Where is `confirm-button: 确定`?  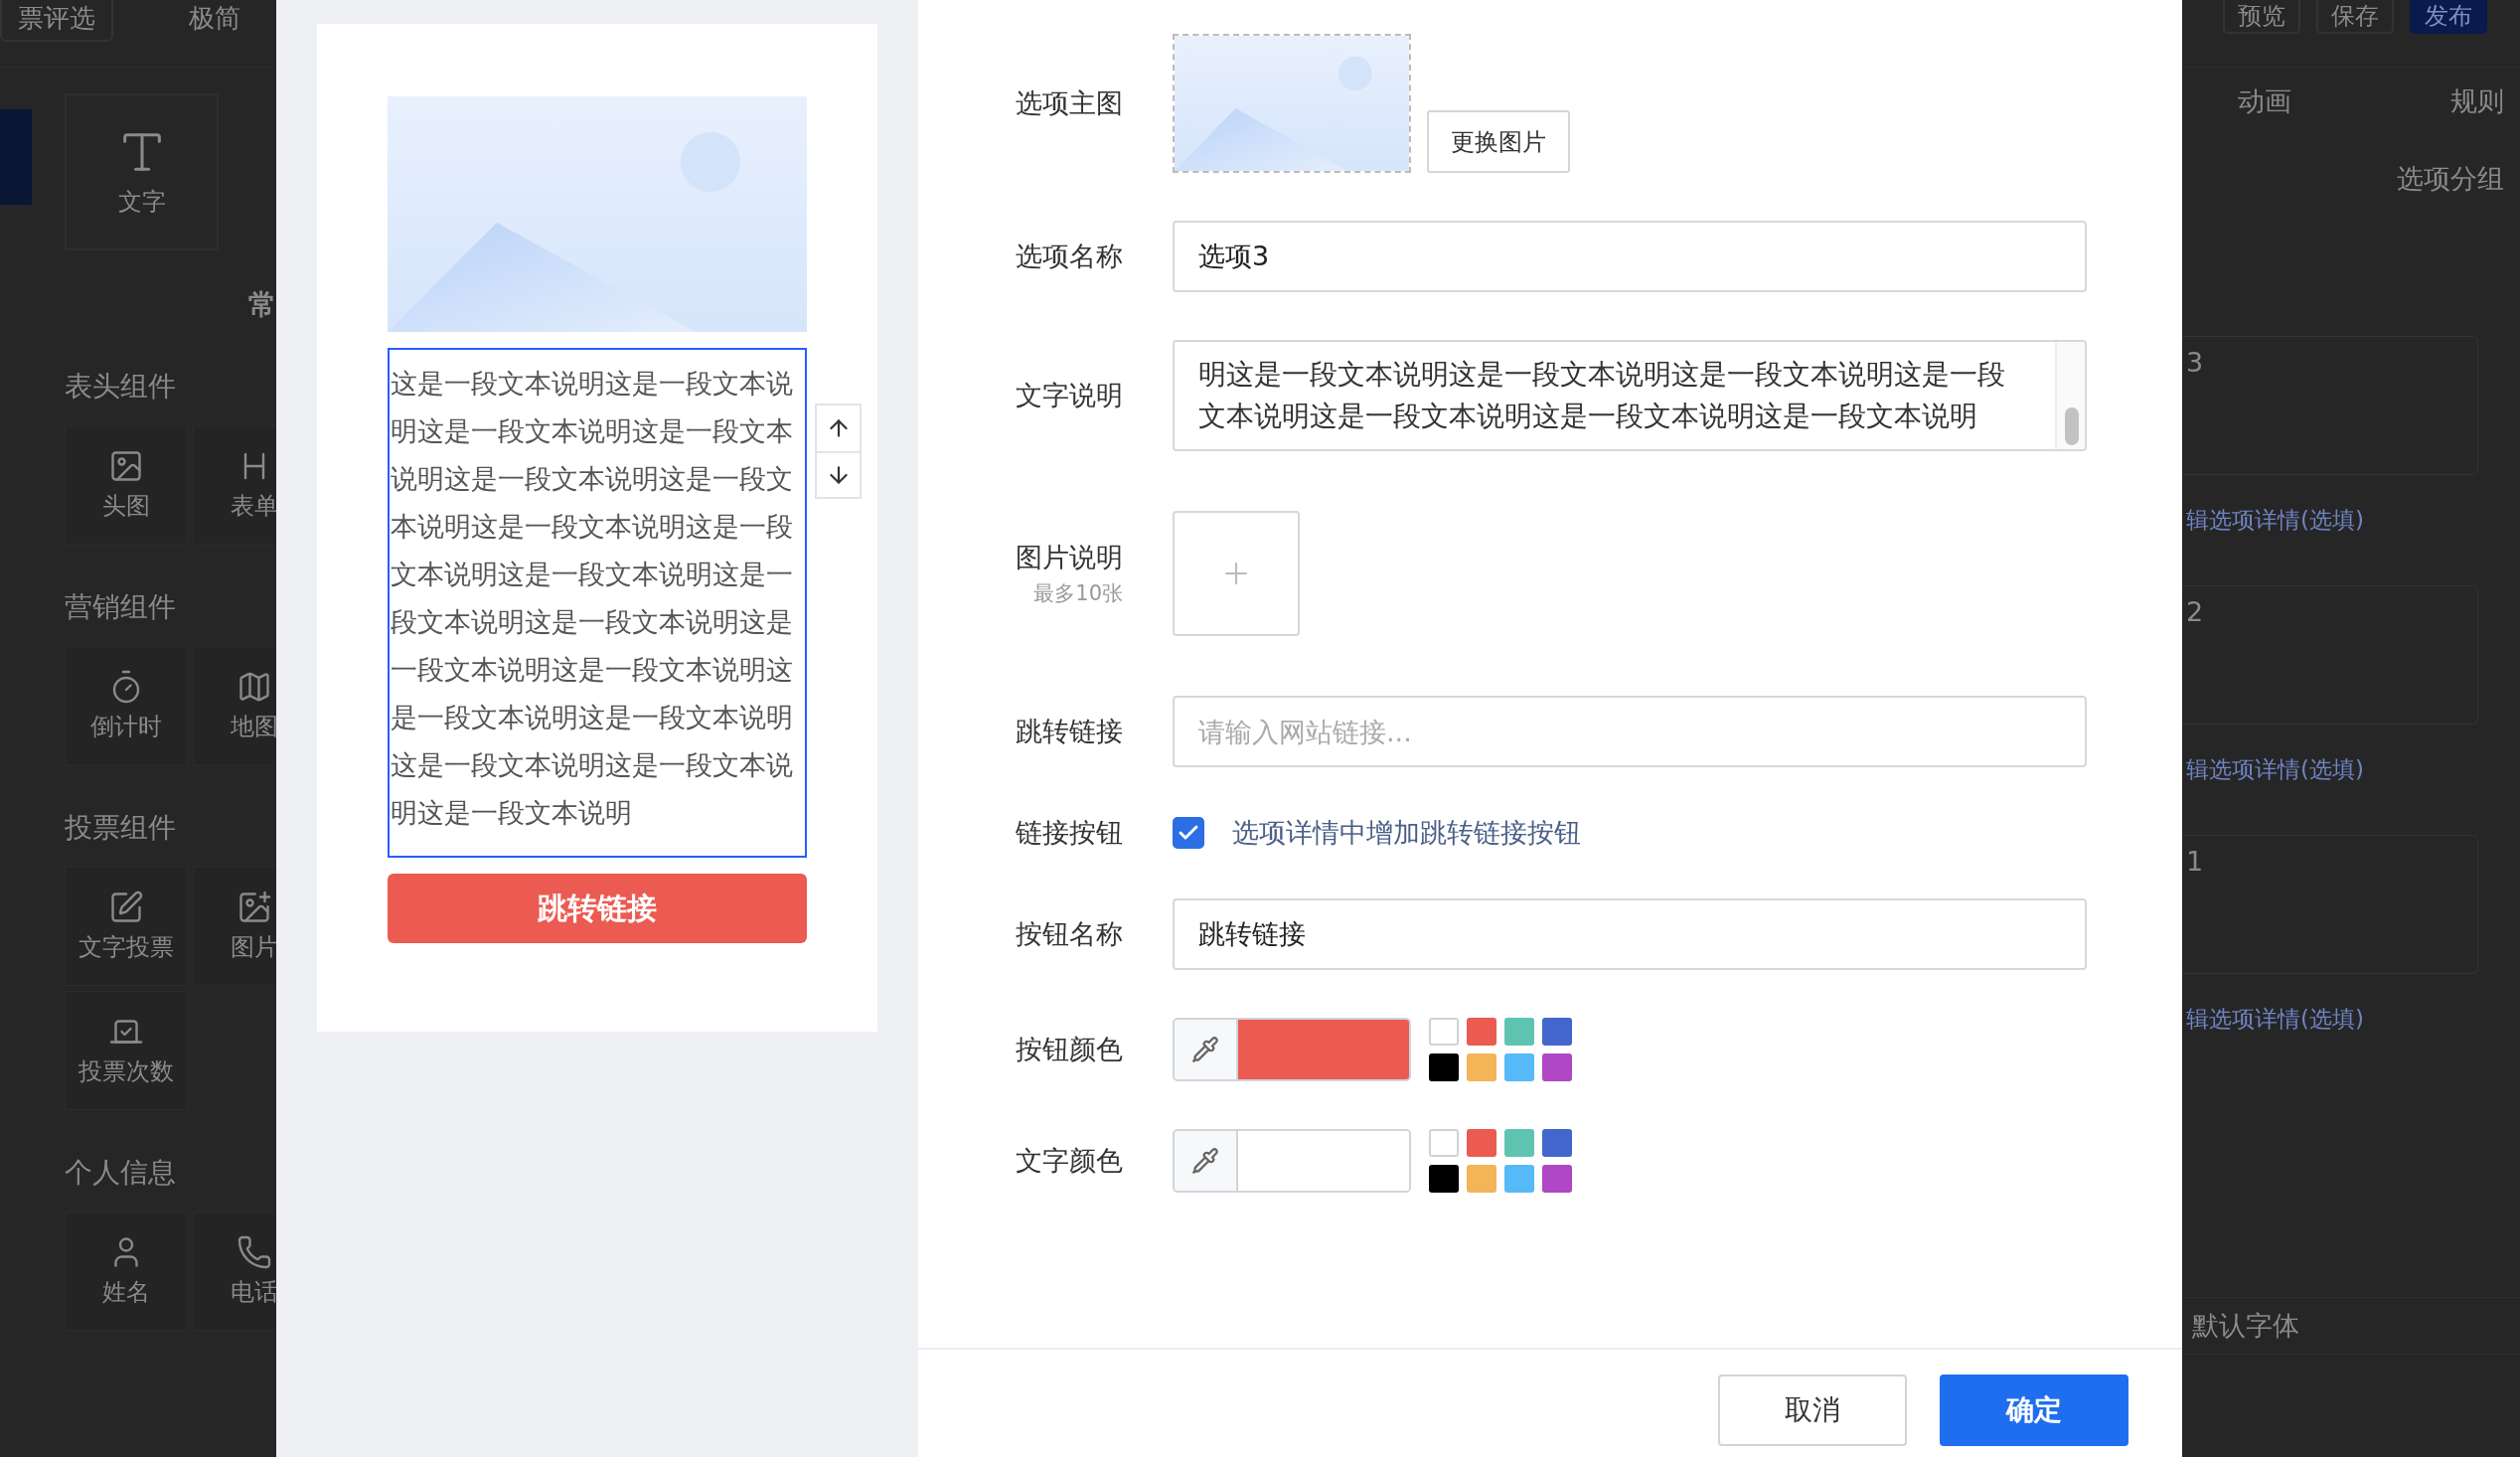
confirm-button: 确定 is located at coordinates (2034, 1410).